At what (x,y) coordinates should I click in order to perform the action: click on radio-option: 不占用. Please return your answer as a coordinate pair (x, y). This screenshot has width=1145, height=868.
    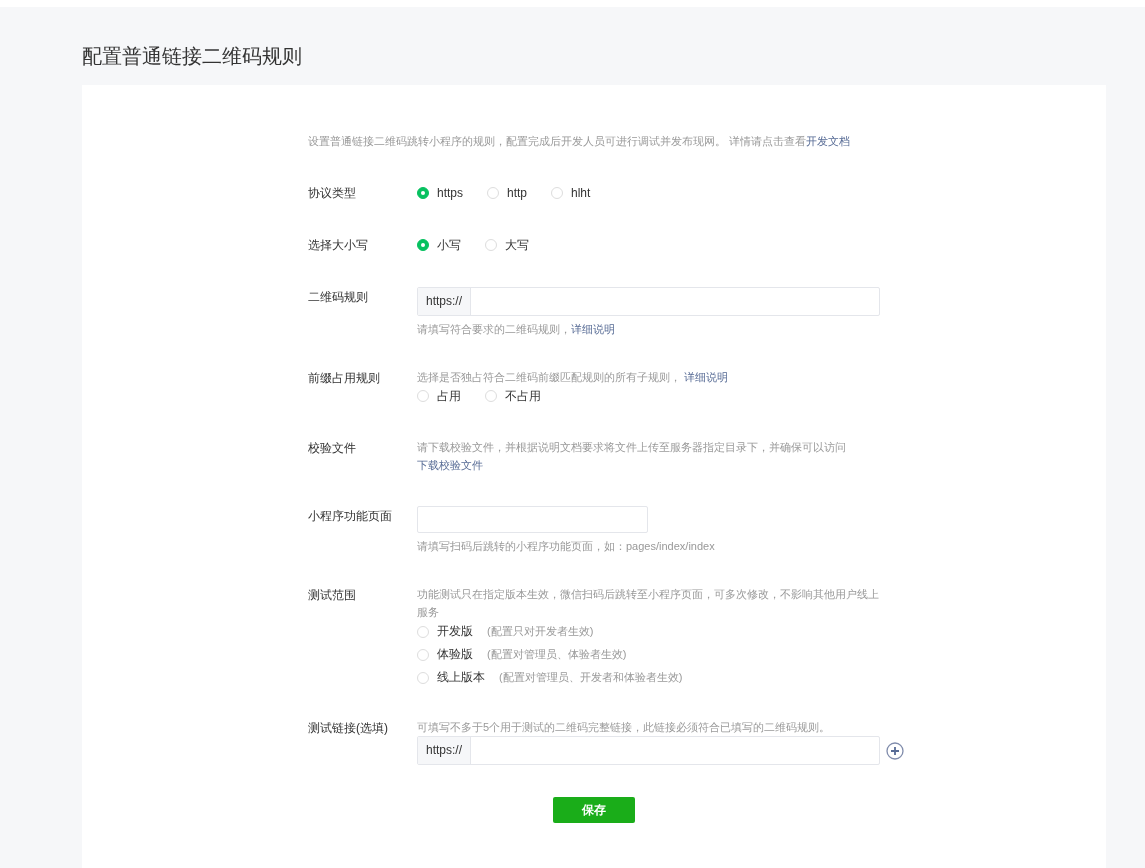
    Looking at the image, I should click on (513, 396).